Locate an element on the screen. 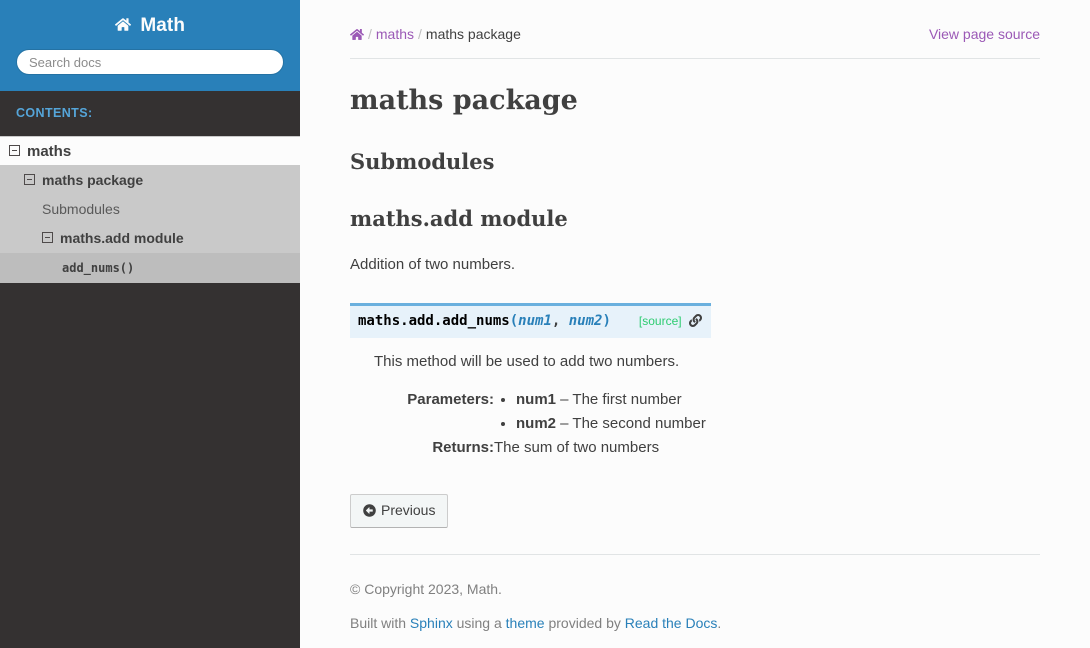 The height and width of the screenshot is (648, 1090). sidebar-item-submodules: Submodules is located at coordinates (150, 209).